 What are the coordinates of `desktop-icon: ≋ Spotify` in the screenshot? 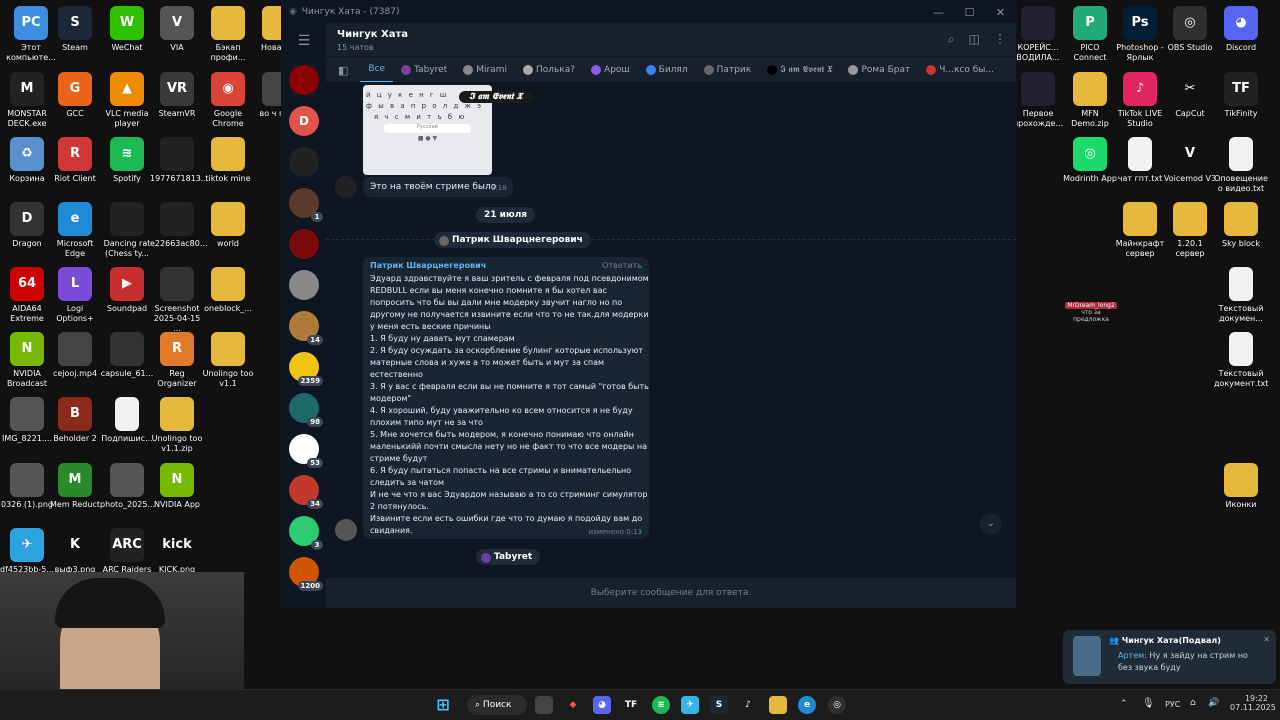 It's located at (127, 160).